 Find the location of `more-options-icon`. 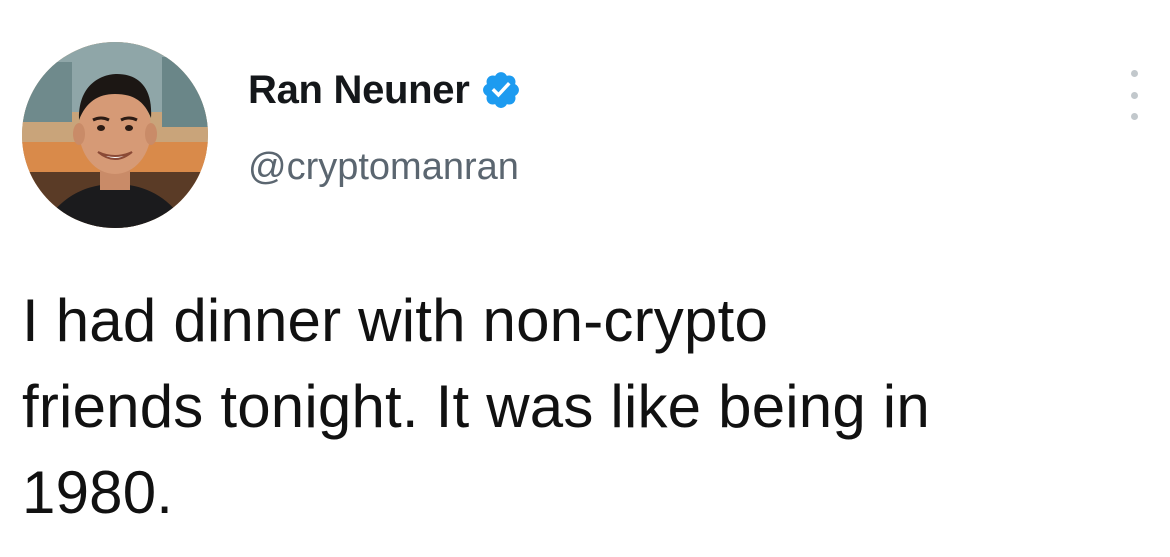

more-options-icon is located at coordinates (1134, 95).